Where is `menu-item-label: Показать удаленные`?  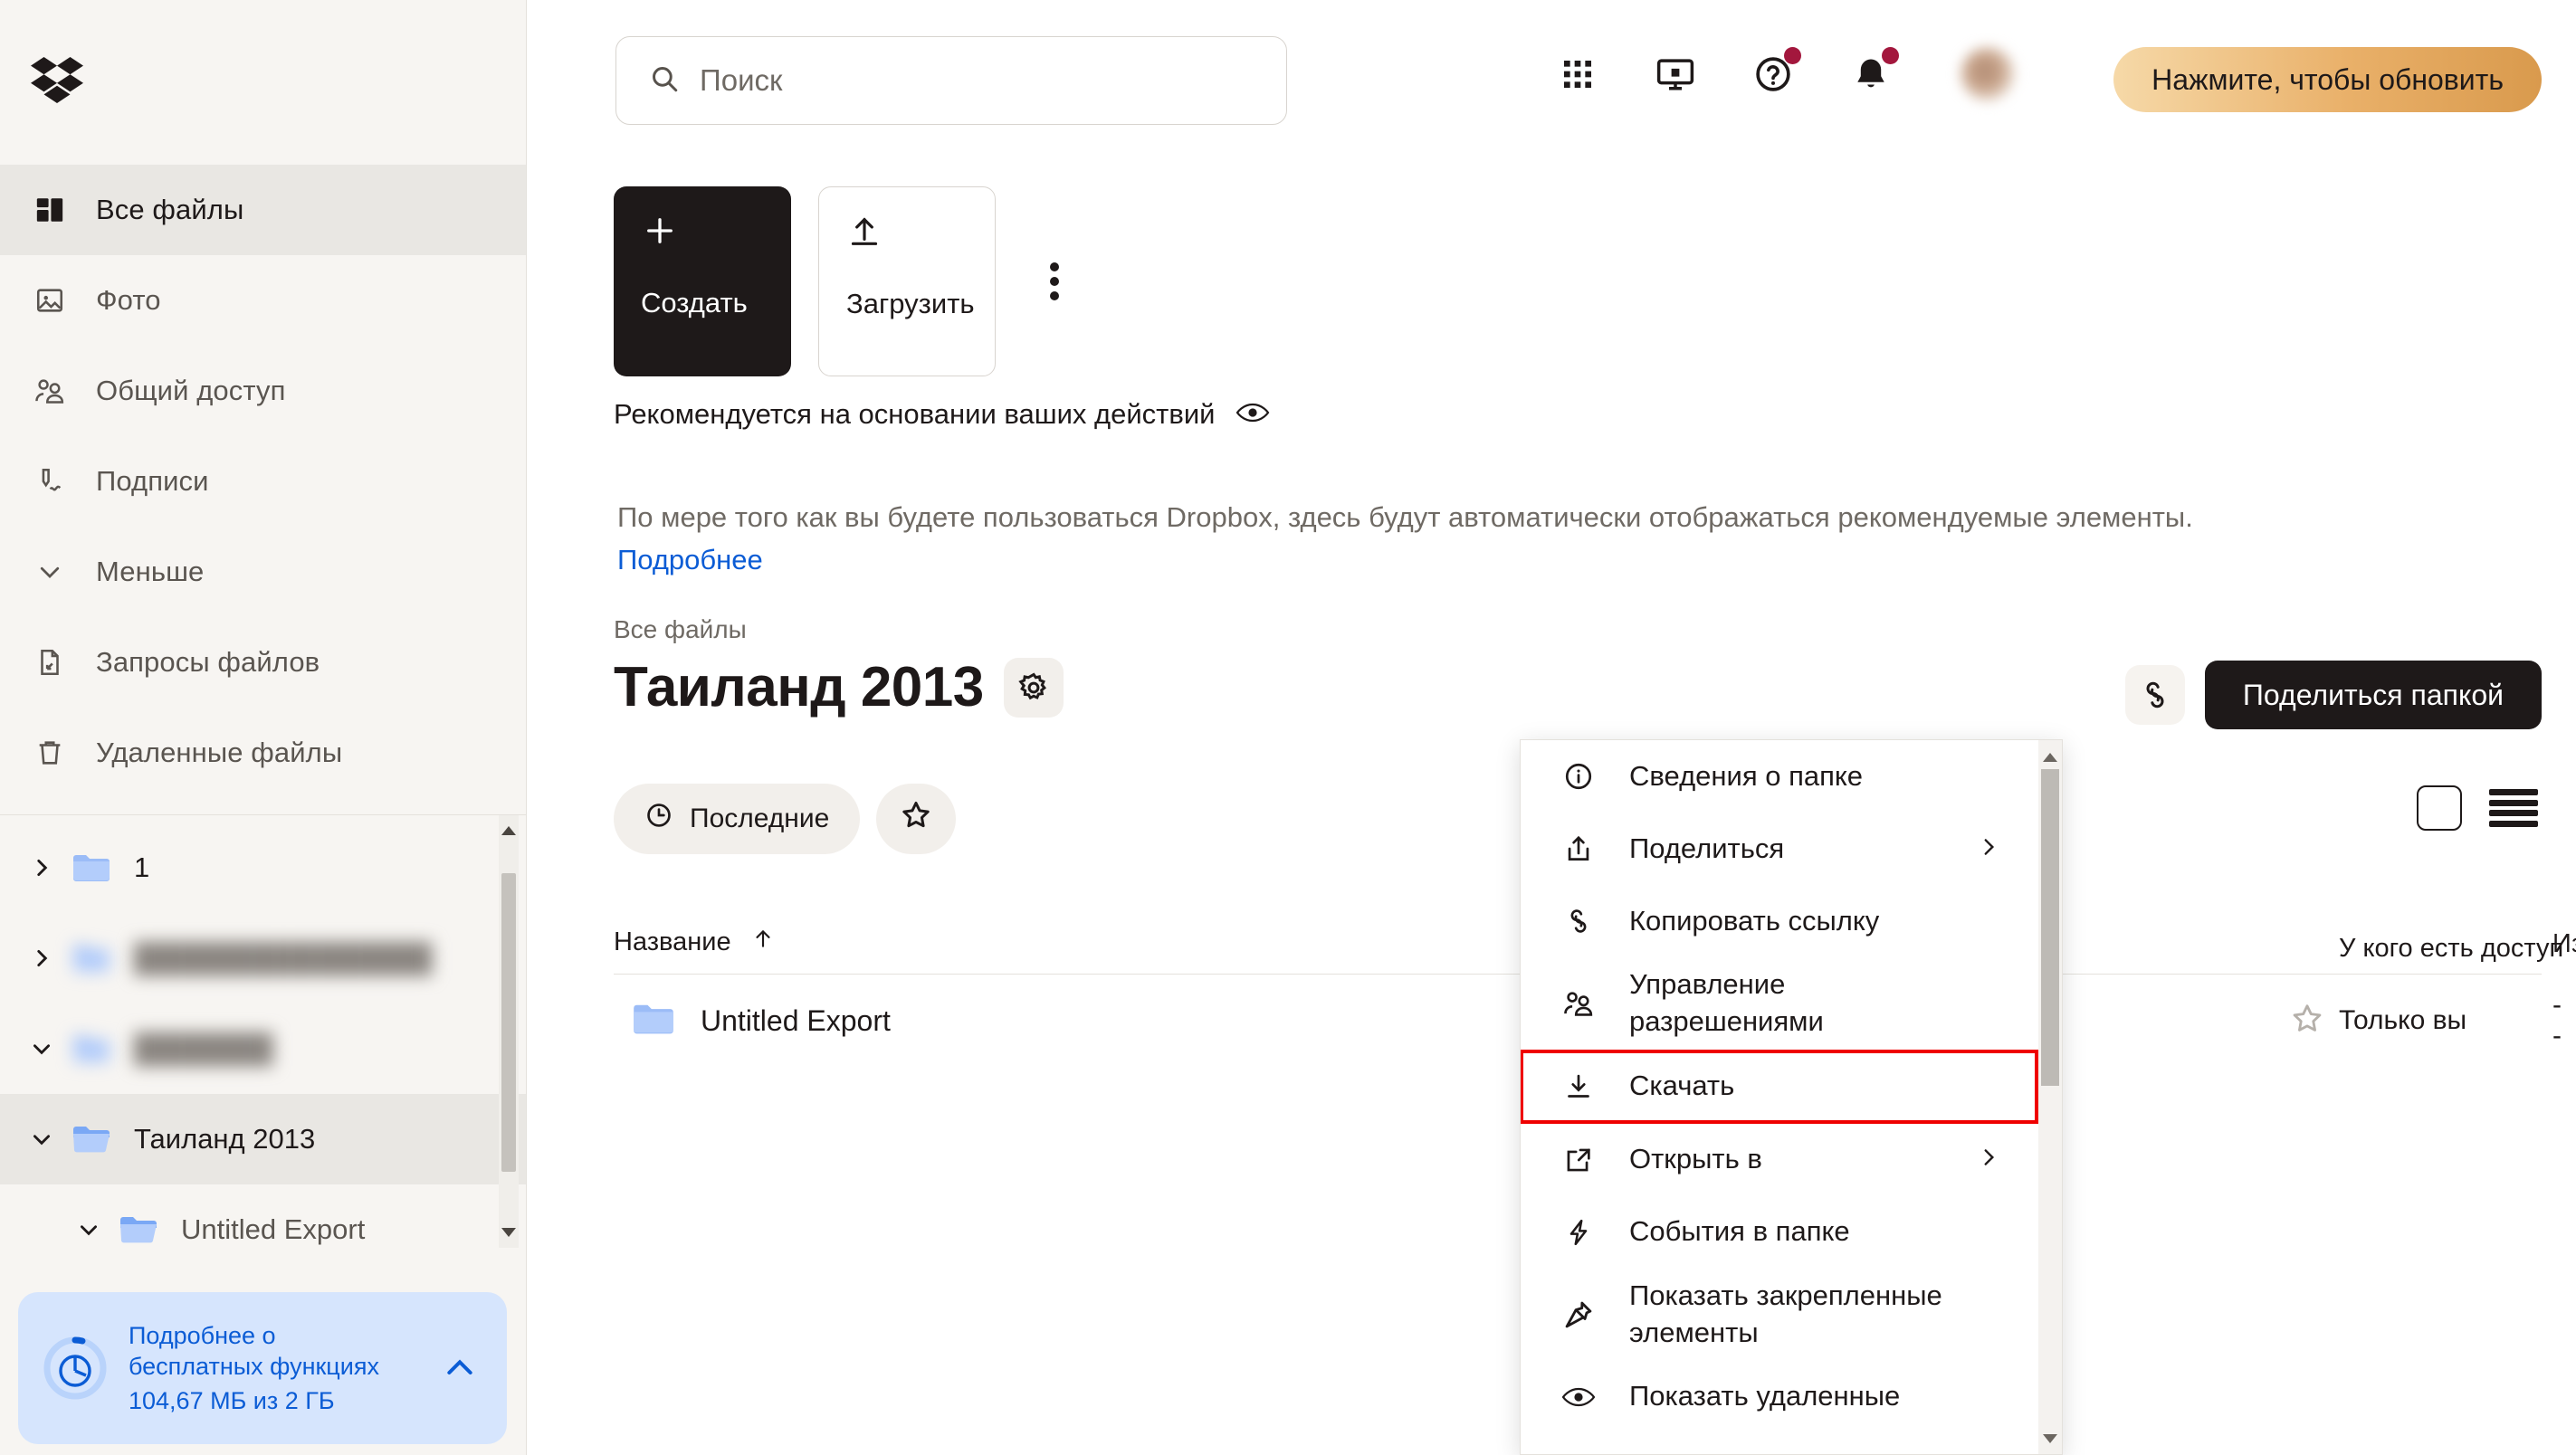
menu-item-label: Показать удаленные is located at coordinates (1765, 1396).